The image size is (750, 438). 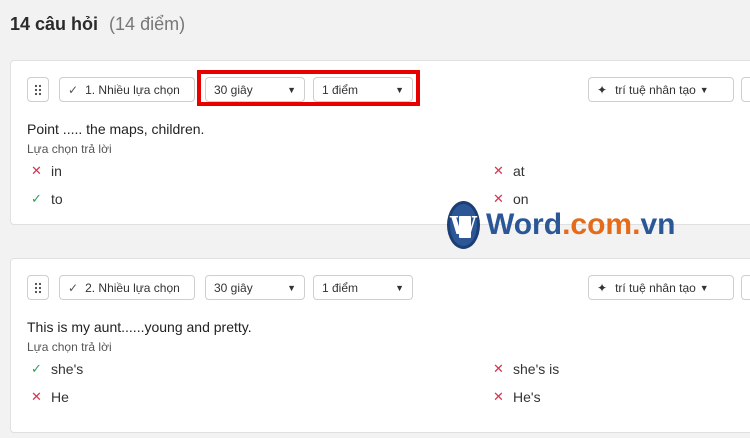 I want to click on answer-option: ✕ at, so click(x=509, y=171).